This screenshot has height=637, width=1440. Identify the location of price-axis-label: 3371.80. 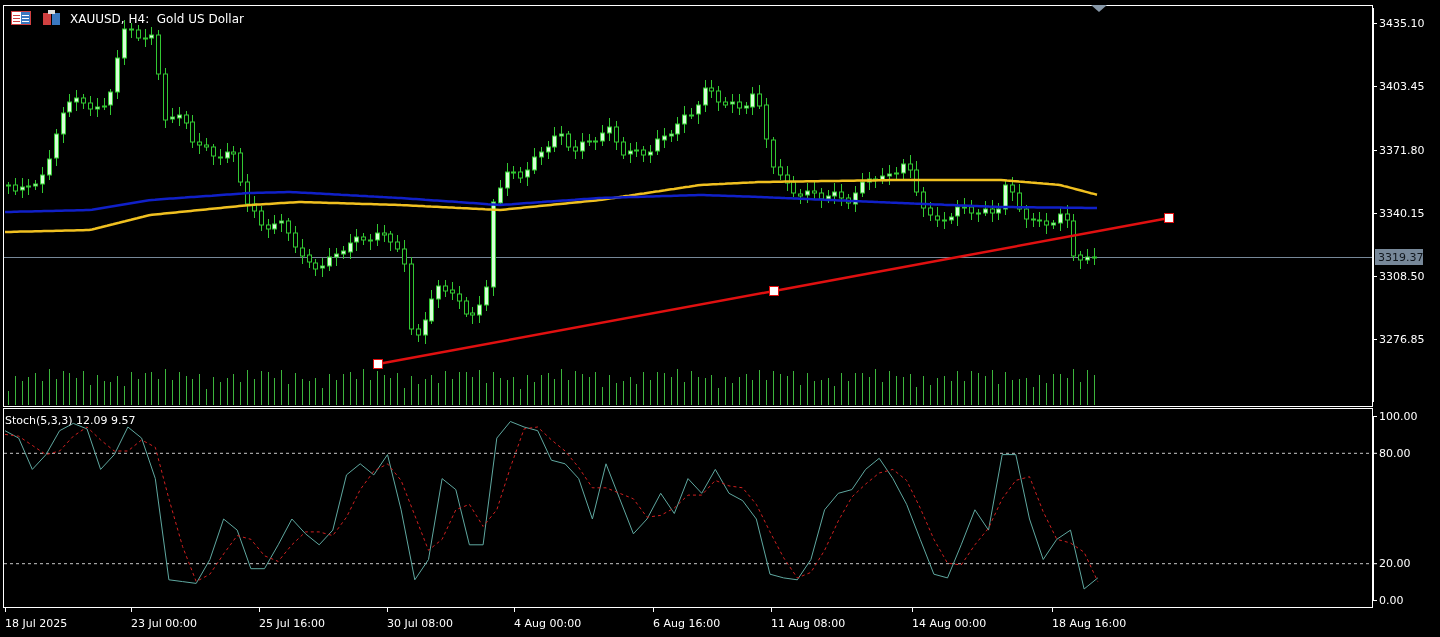
(1402, 150).